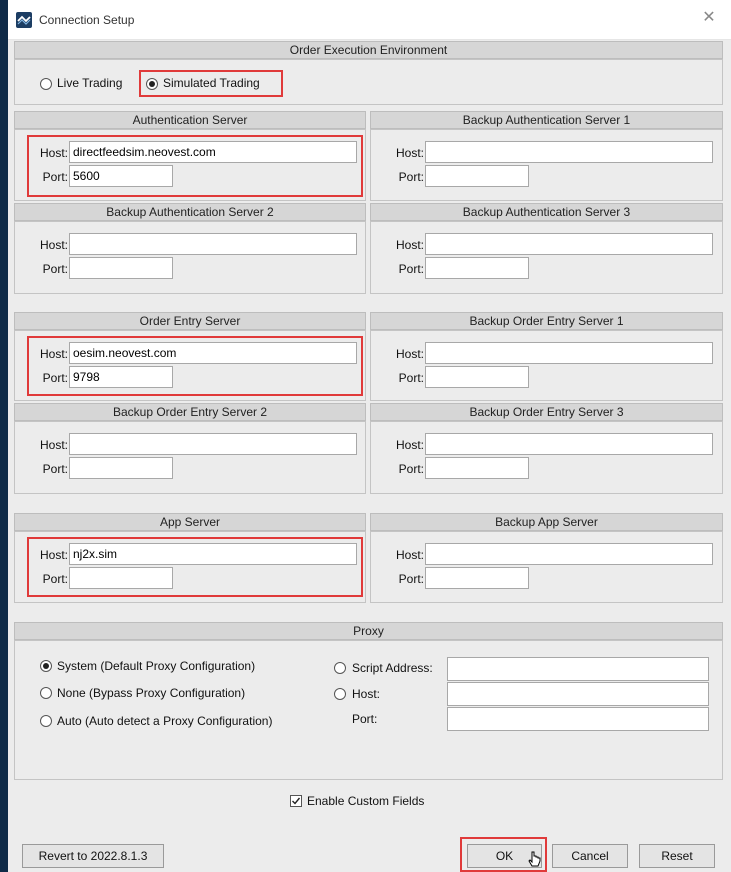 The height and width of the screenshot is (872, 731). I want to click on app-primary-port-input, so click(121, 578).